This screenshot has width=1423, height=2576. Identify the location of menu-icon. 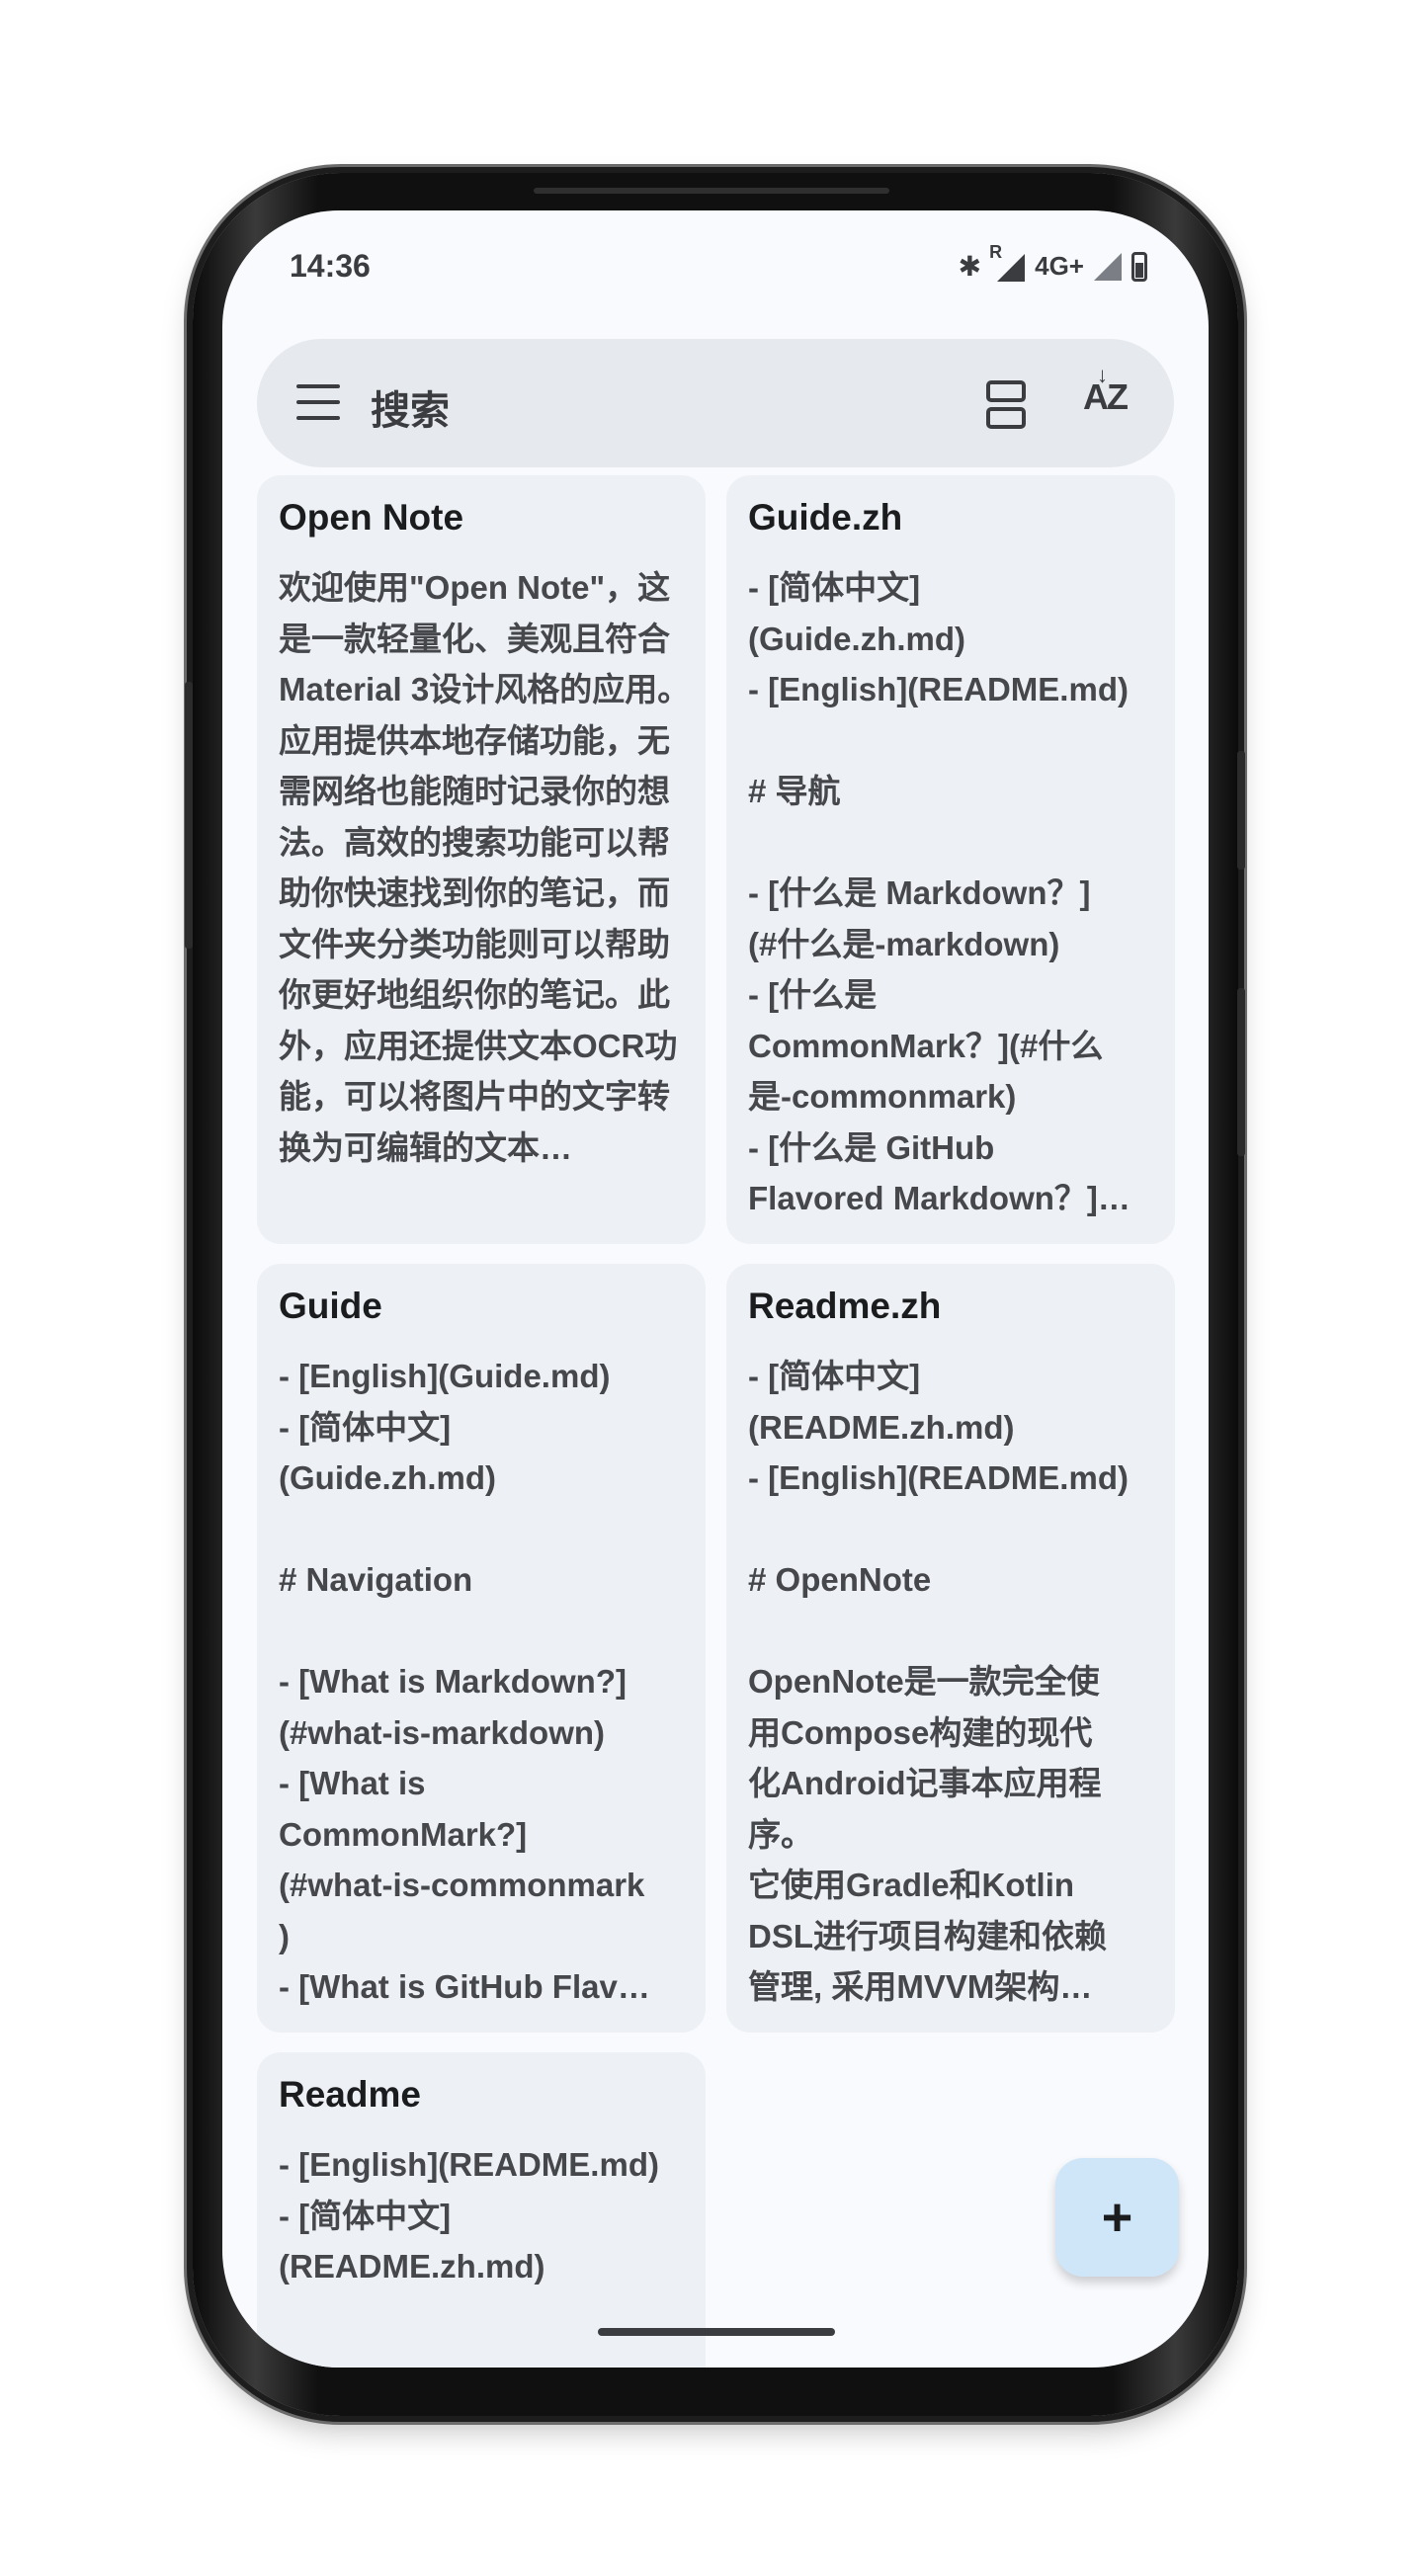
(318, 402).